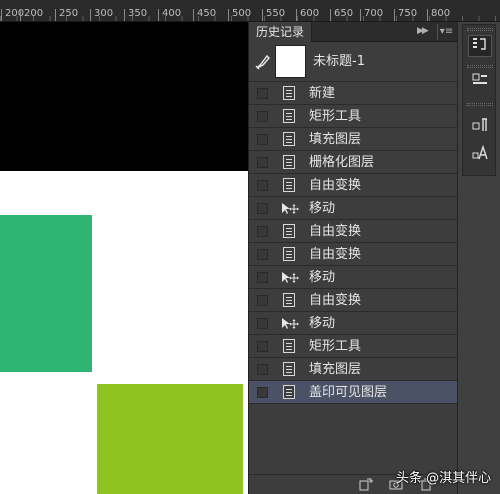 This screenshot has width=500, height=494. What do you see at coordinates (46, 293) in the screenshot?
I see `green-rectangle` at bounding box center [46, 293].